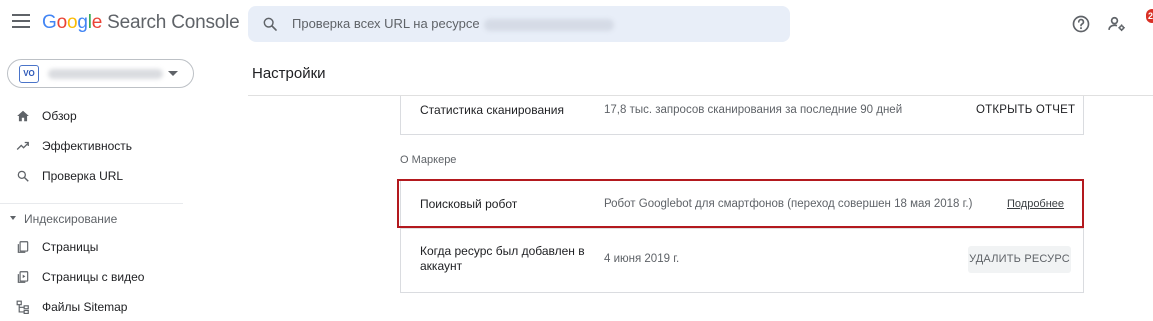 Image resolution: width=1153 pixels, height=321 pixels. I want to click on row-divider, so click(742, 228).